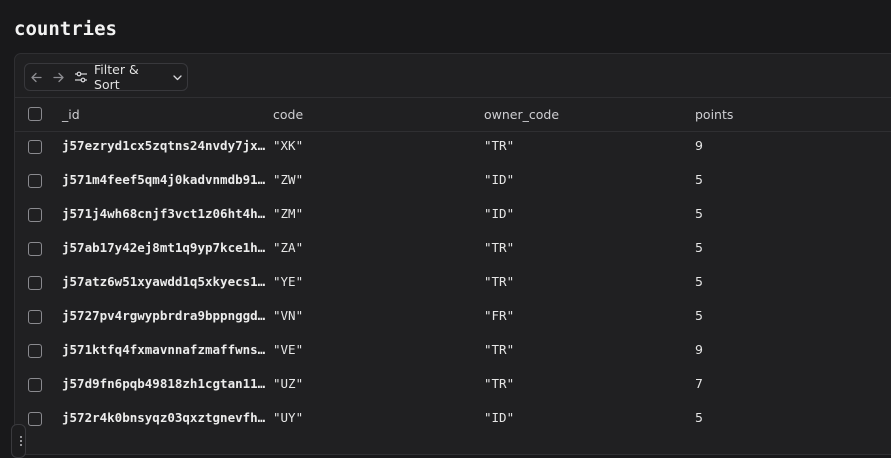  I want to click on cell-code: "YE", so click(288, 281).